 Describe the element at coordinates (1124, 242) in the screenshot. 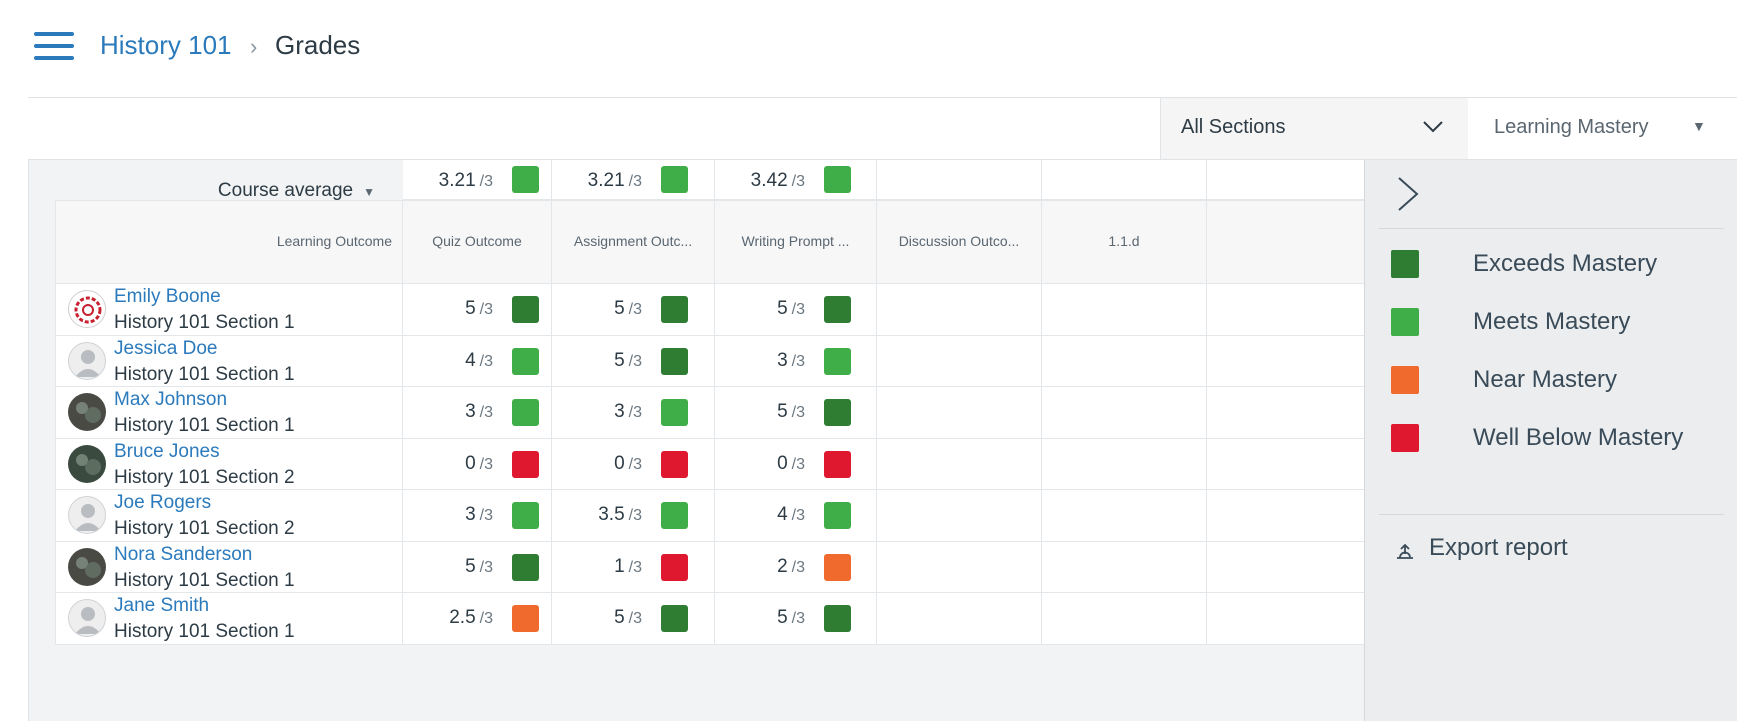

I see `outcome-column-header: 1.1.d` at that location.